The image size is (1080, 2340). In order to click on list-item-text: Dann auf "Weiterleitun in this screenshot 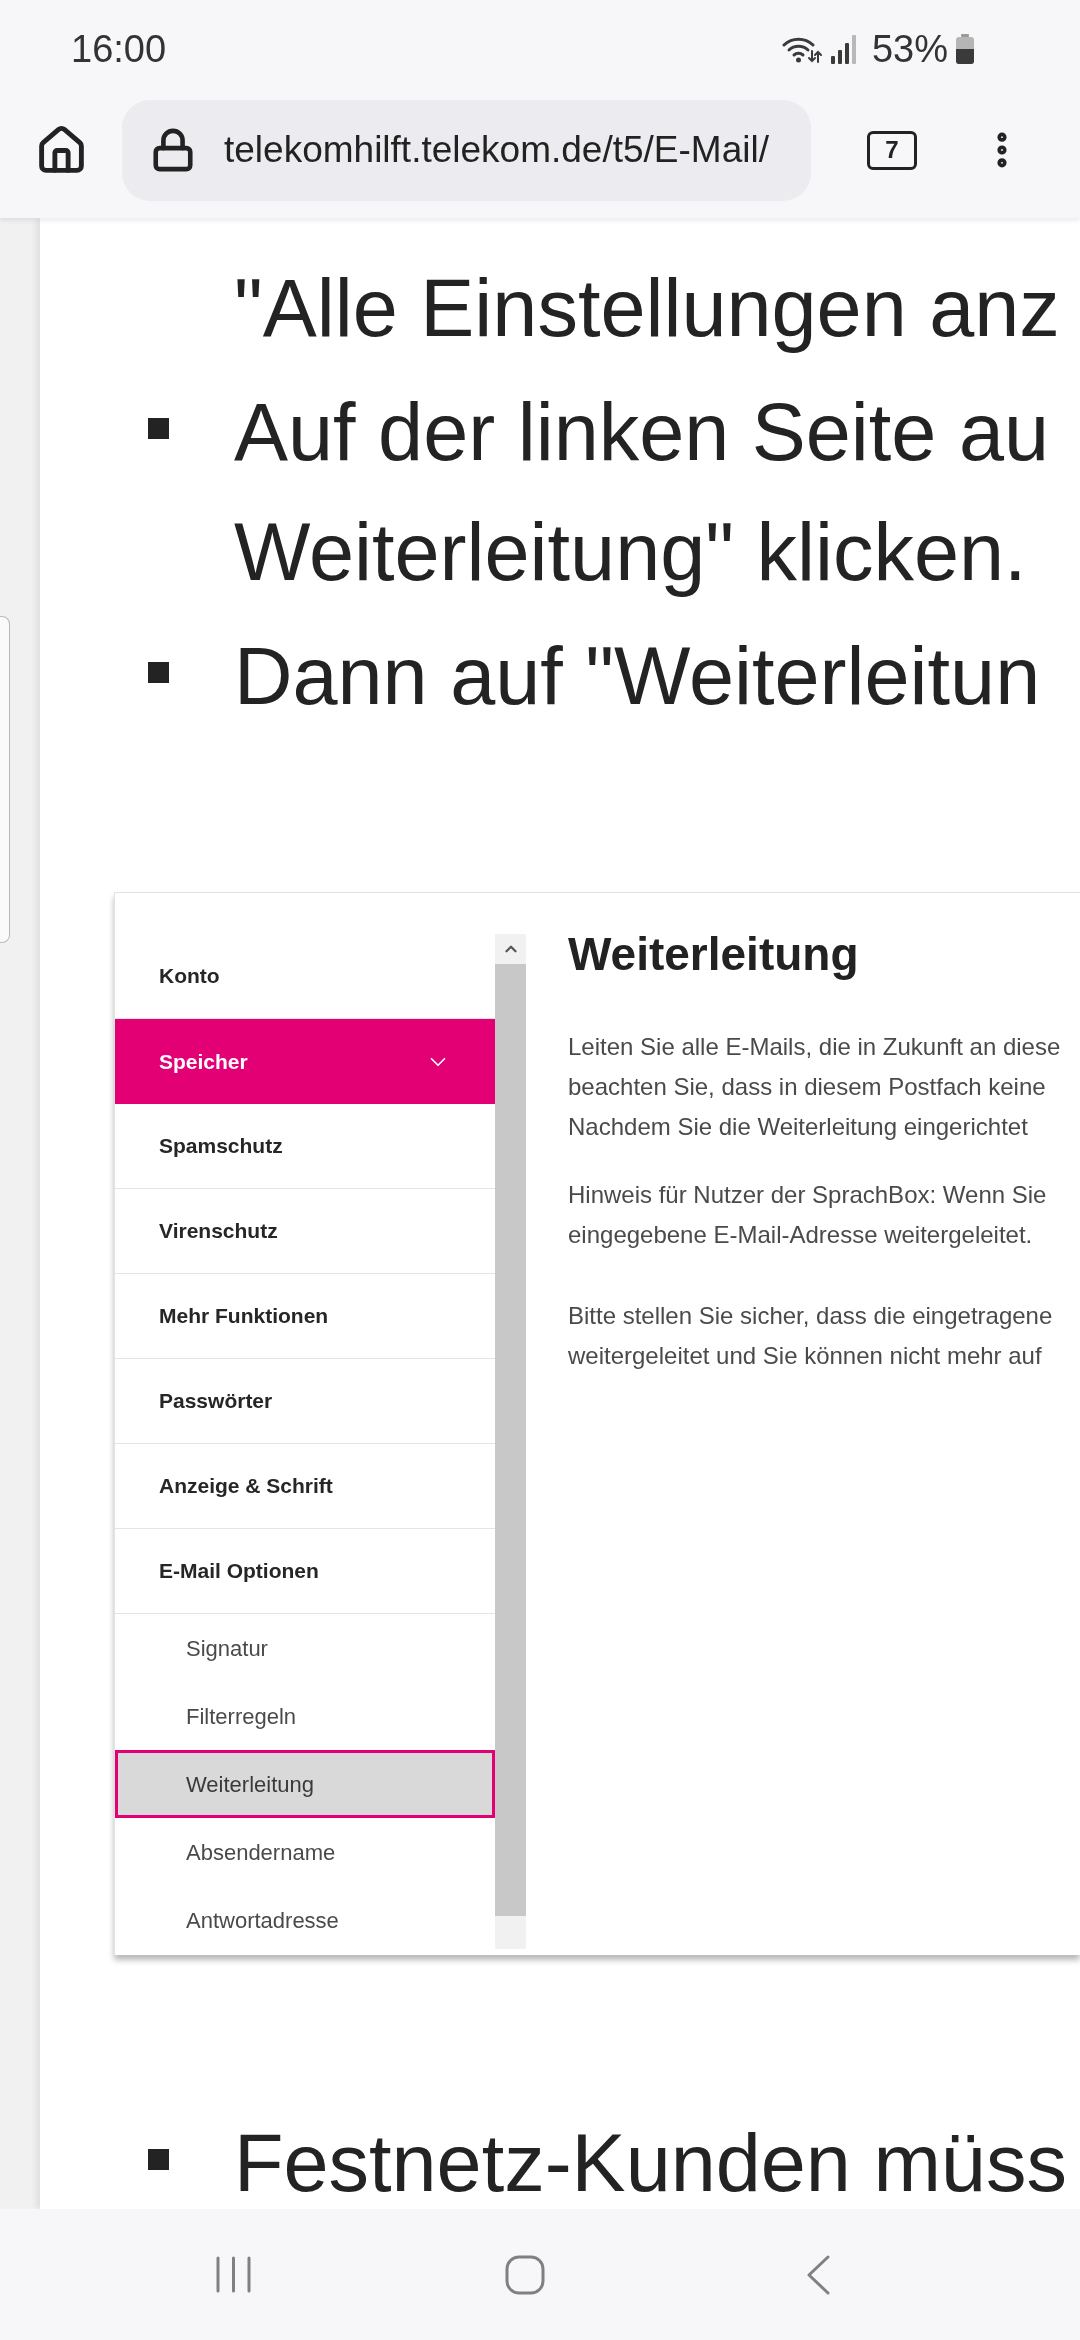, I will do `click(637, 676)`.